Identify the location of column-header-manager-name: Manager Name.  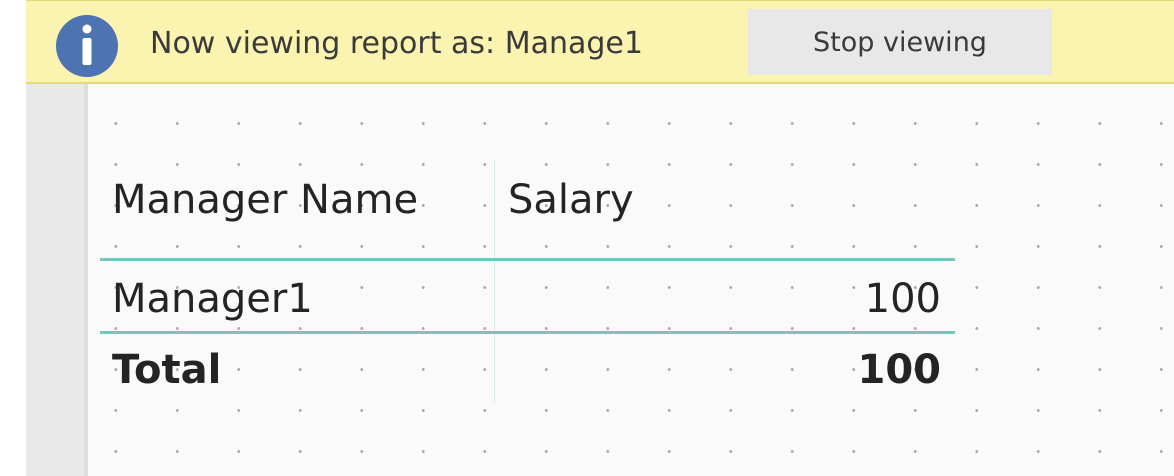
(265, 200).